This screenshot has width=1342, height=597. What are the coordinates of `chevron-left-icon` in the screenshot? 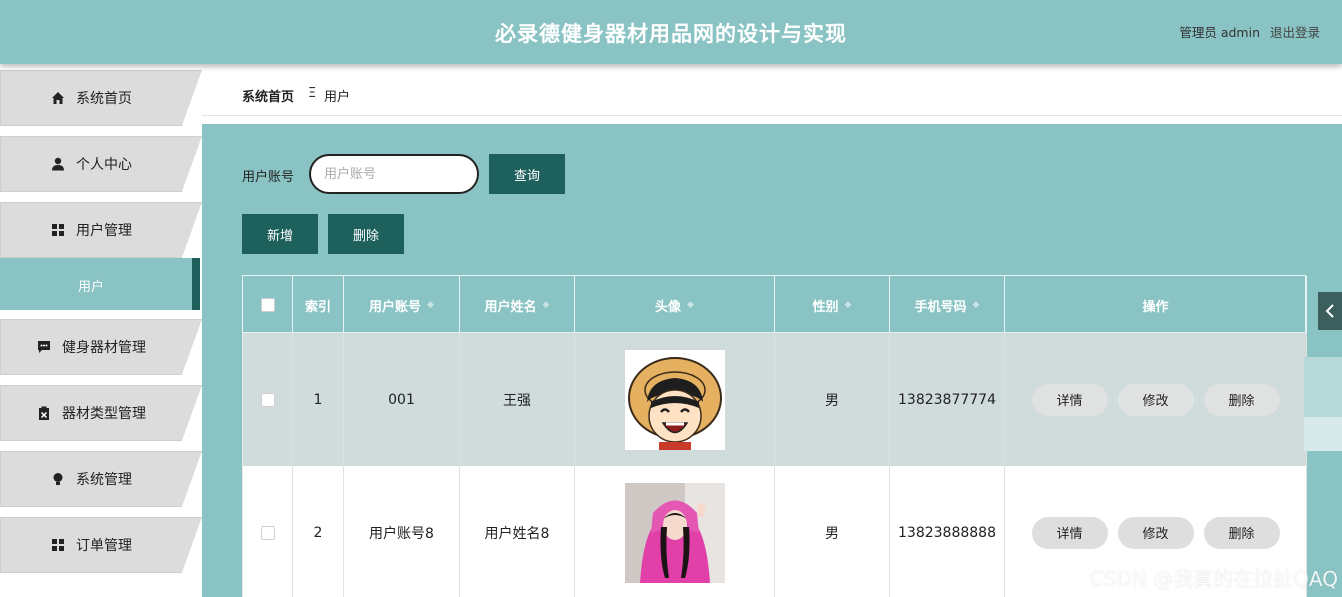 It's located at (1330, 311).